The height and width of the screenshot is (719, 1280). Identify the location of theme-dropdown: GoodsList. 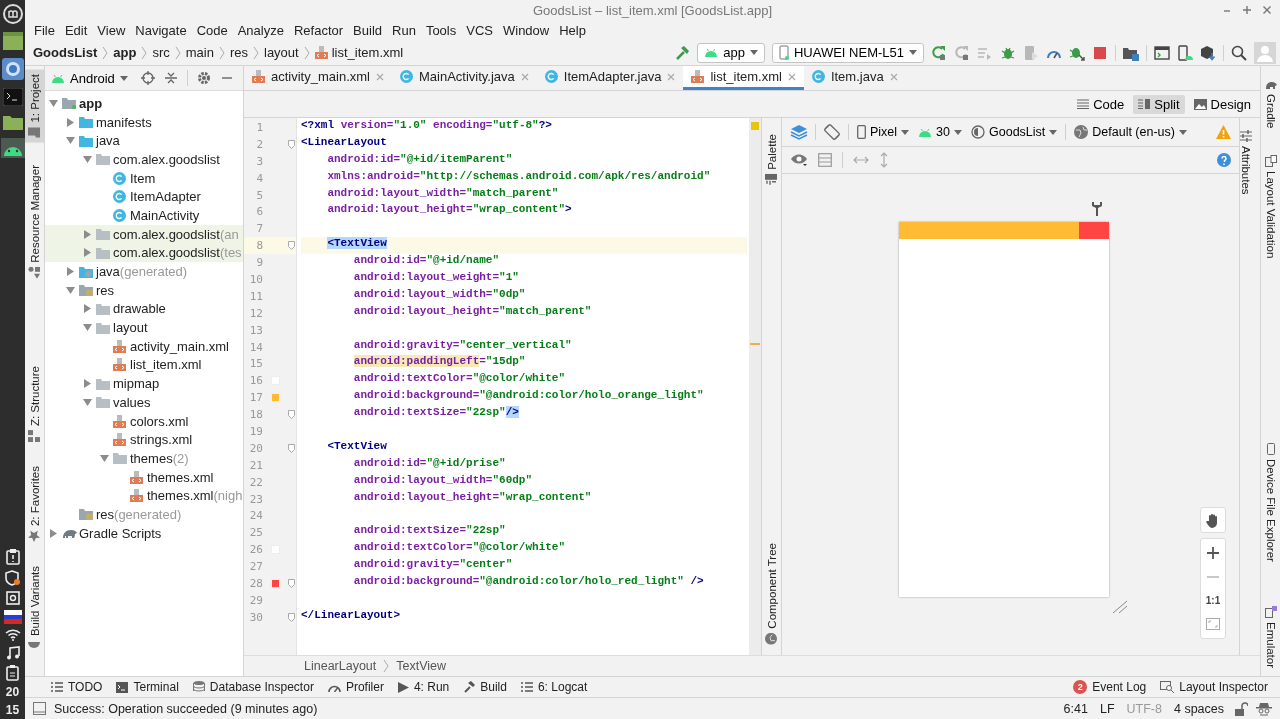
(1014, 132).